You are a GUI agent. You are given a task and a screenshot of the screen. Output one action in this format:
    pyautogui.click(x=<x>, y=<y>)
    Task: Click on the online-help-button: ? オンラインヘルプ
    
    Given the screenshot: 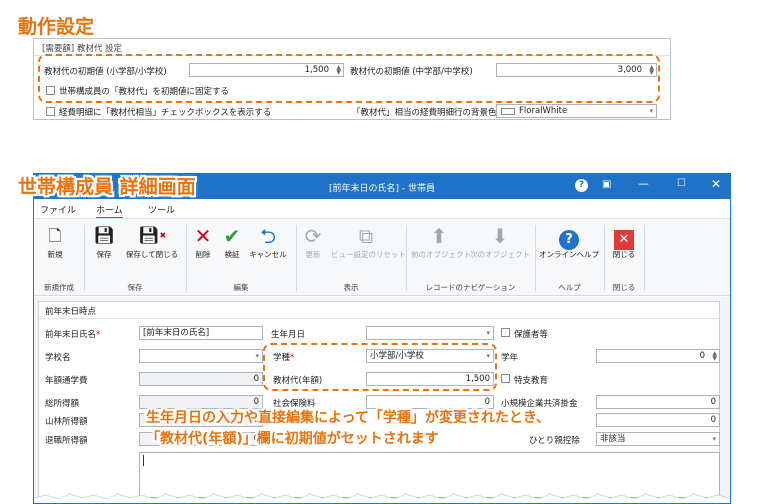 What is the action you would take?
    pyautogui.click(x=569, y=241)
    